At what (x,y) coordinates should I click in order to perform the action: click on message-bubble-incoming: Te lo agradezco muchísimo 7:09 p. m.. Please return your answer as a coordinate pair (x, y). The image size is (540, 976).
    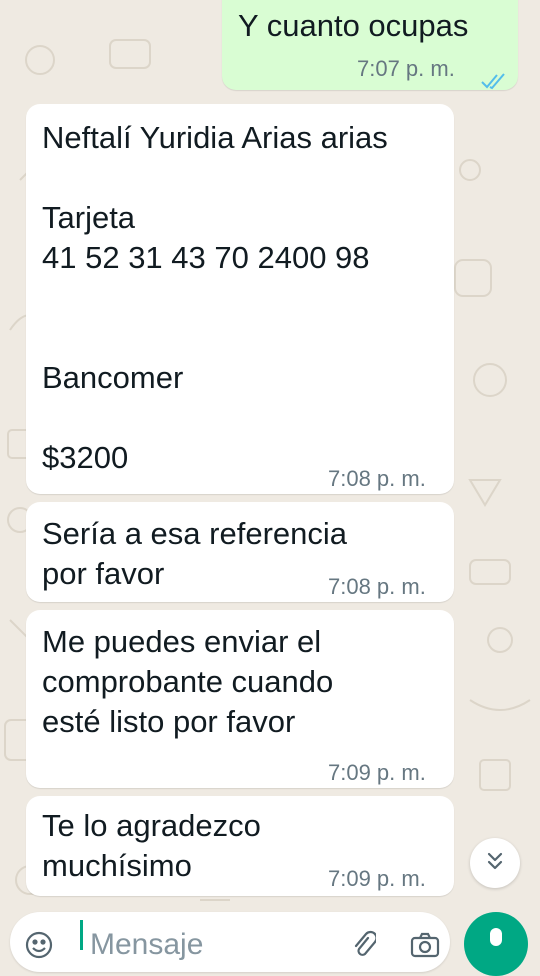
    Looking at the image, I should click on (240, 846).